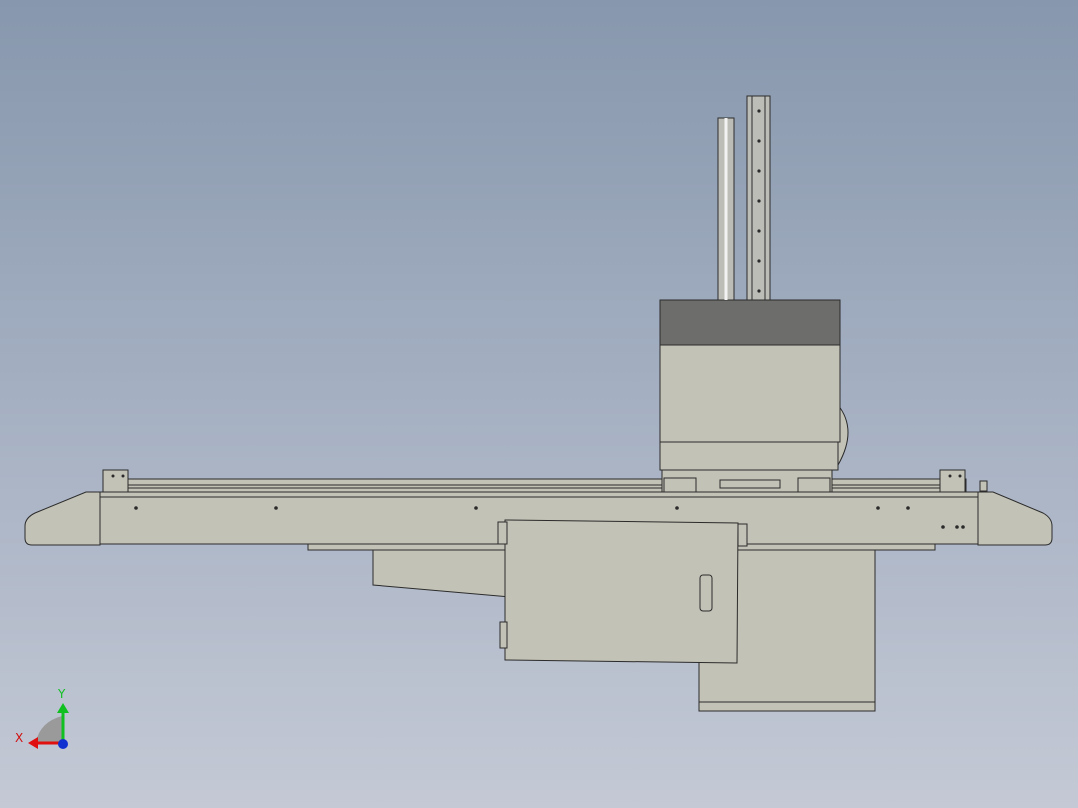 Image resolution: width=1078 pixels, height=808 pixels. What do you see at coordinates (680, 485) in the screenshot?
I see `carriage-block-left` at bounding box center [680, 485].